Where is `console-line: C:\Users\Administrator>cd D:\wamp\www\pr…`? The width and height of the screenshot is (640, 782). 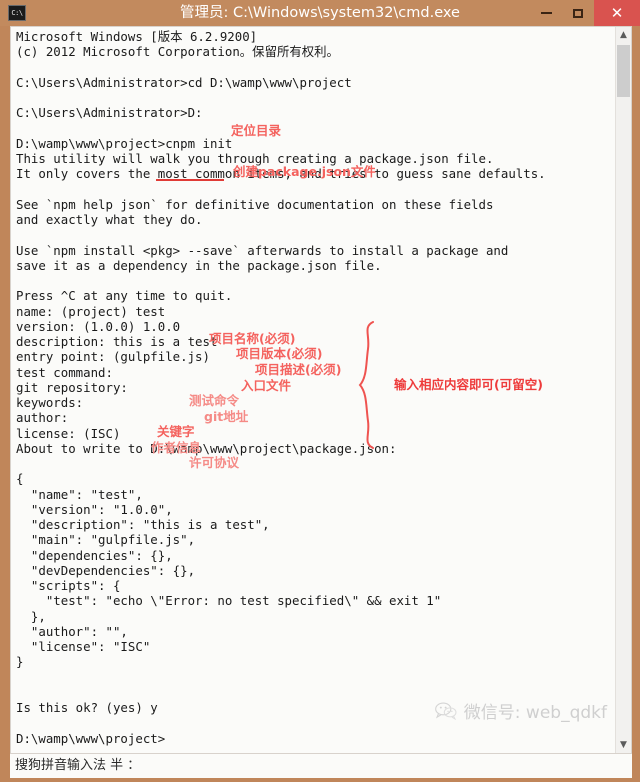
console-line: C:\Users\Administrator>cd D:\wamp\www\pr… is located at coordinates (184, 82).